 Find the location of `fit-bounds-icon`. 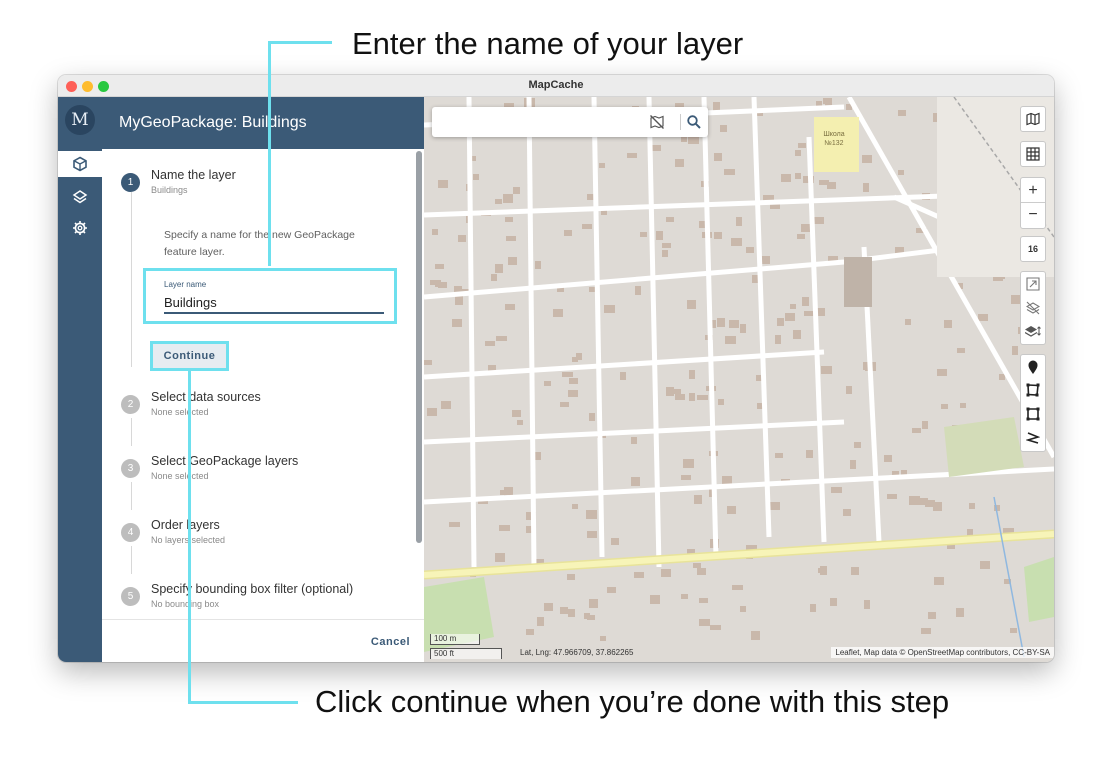

fit-bounds-icon is located at coordinates (1033, 284).